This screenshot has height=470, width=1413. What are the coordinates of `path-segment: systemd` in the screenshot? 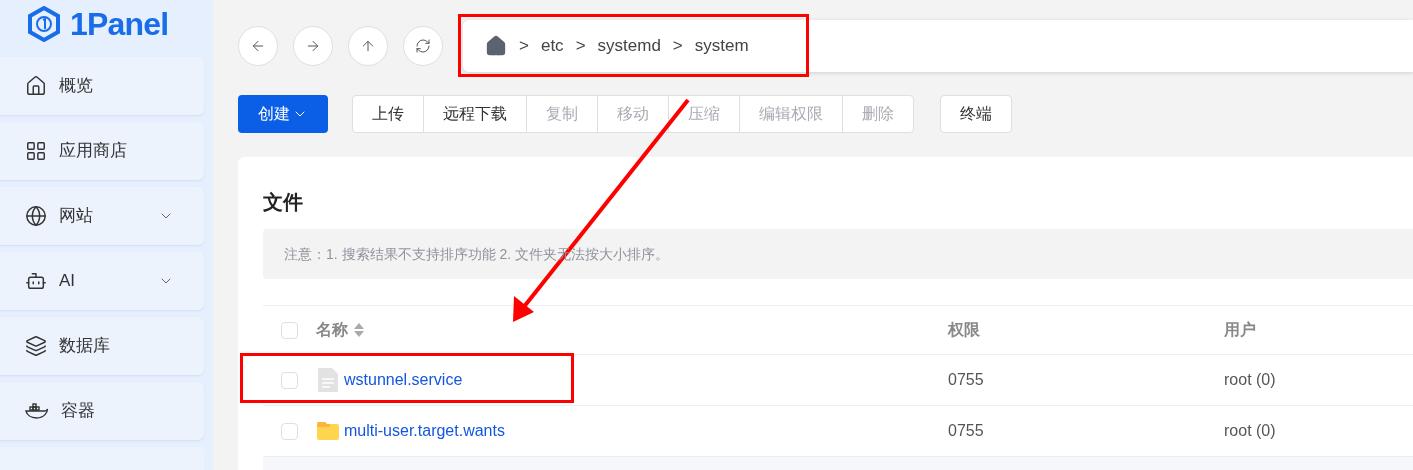 It's located at (629, 46).